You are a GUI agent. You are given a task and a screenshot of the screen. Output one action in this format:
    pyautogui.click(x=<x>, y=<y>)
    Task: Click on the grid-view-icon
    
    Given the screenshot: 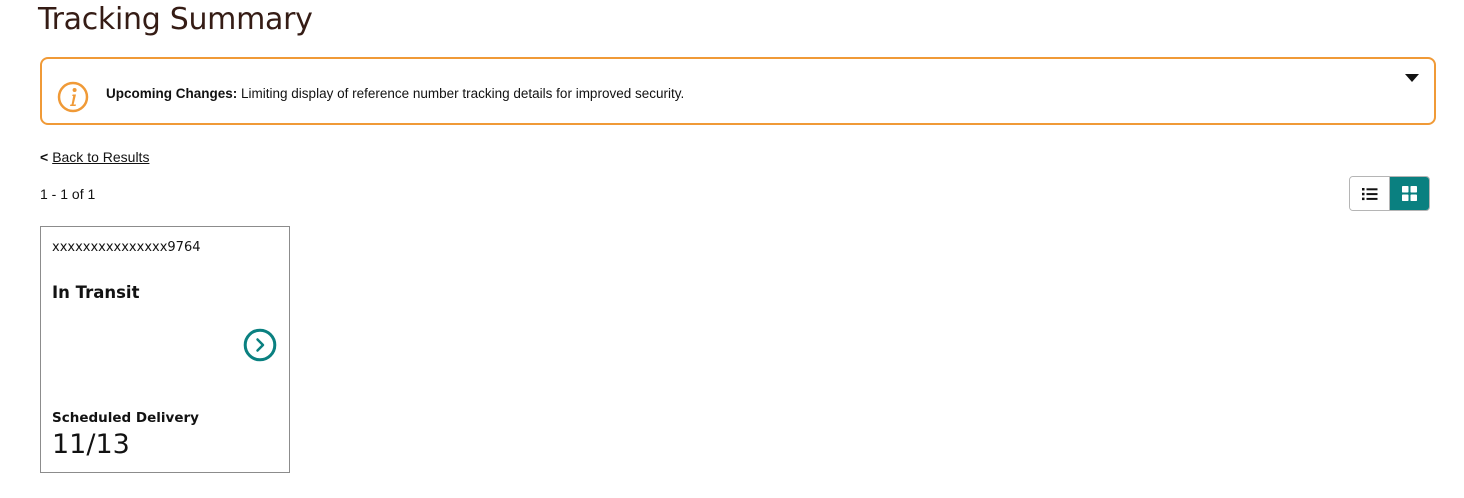 What is the action you would take?
    pyautogui.click(x=1409, y=193)
    